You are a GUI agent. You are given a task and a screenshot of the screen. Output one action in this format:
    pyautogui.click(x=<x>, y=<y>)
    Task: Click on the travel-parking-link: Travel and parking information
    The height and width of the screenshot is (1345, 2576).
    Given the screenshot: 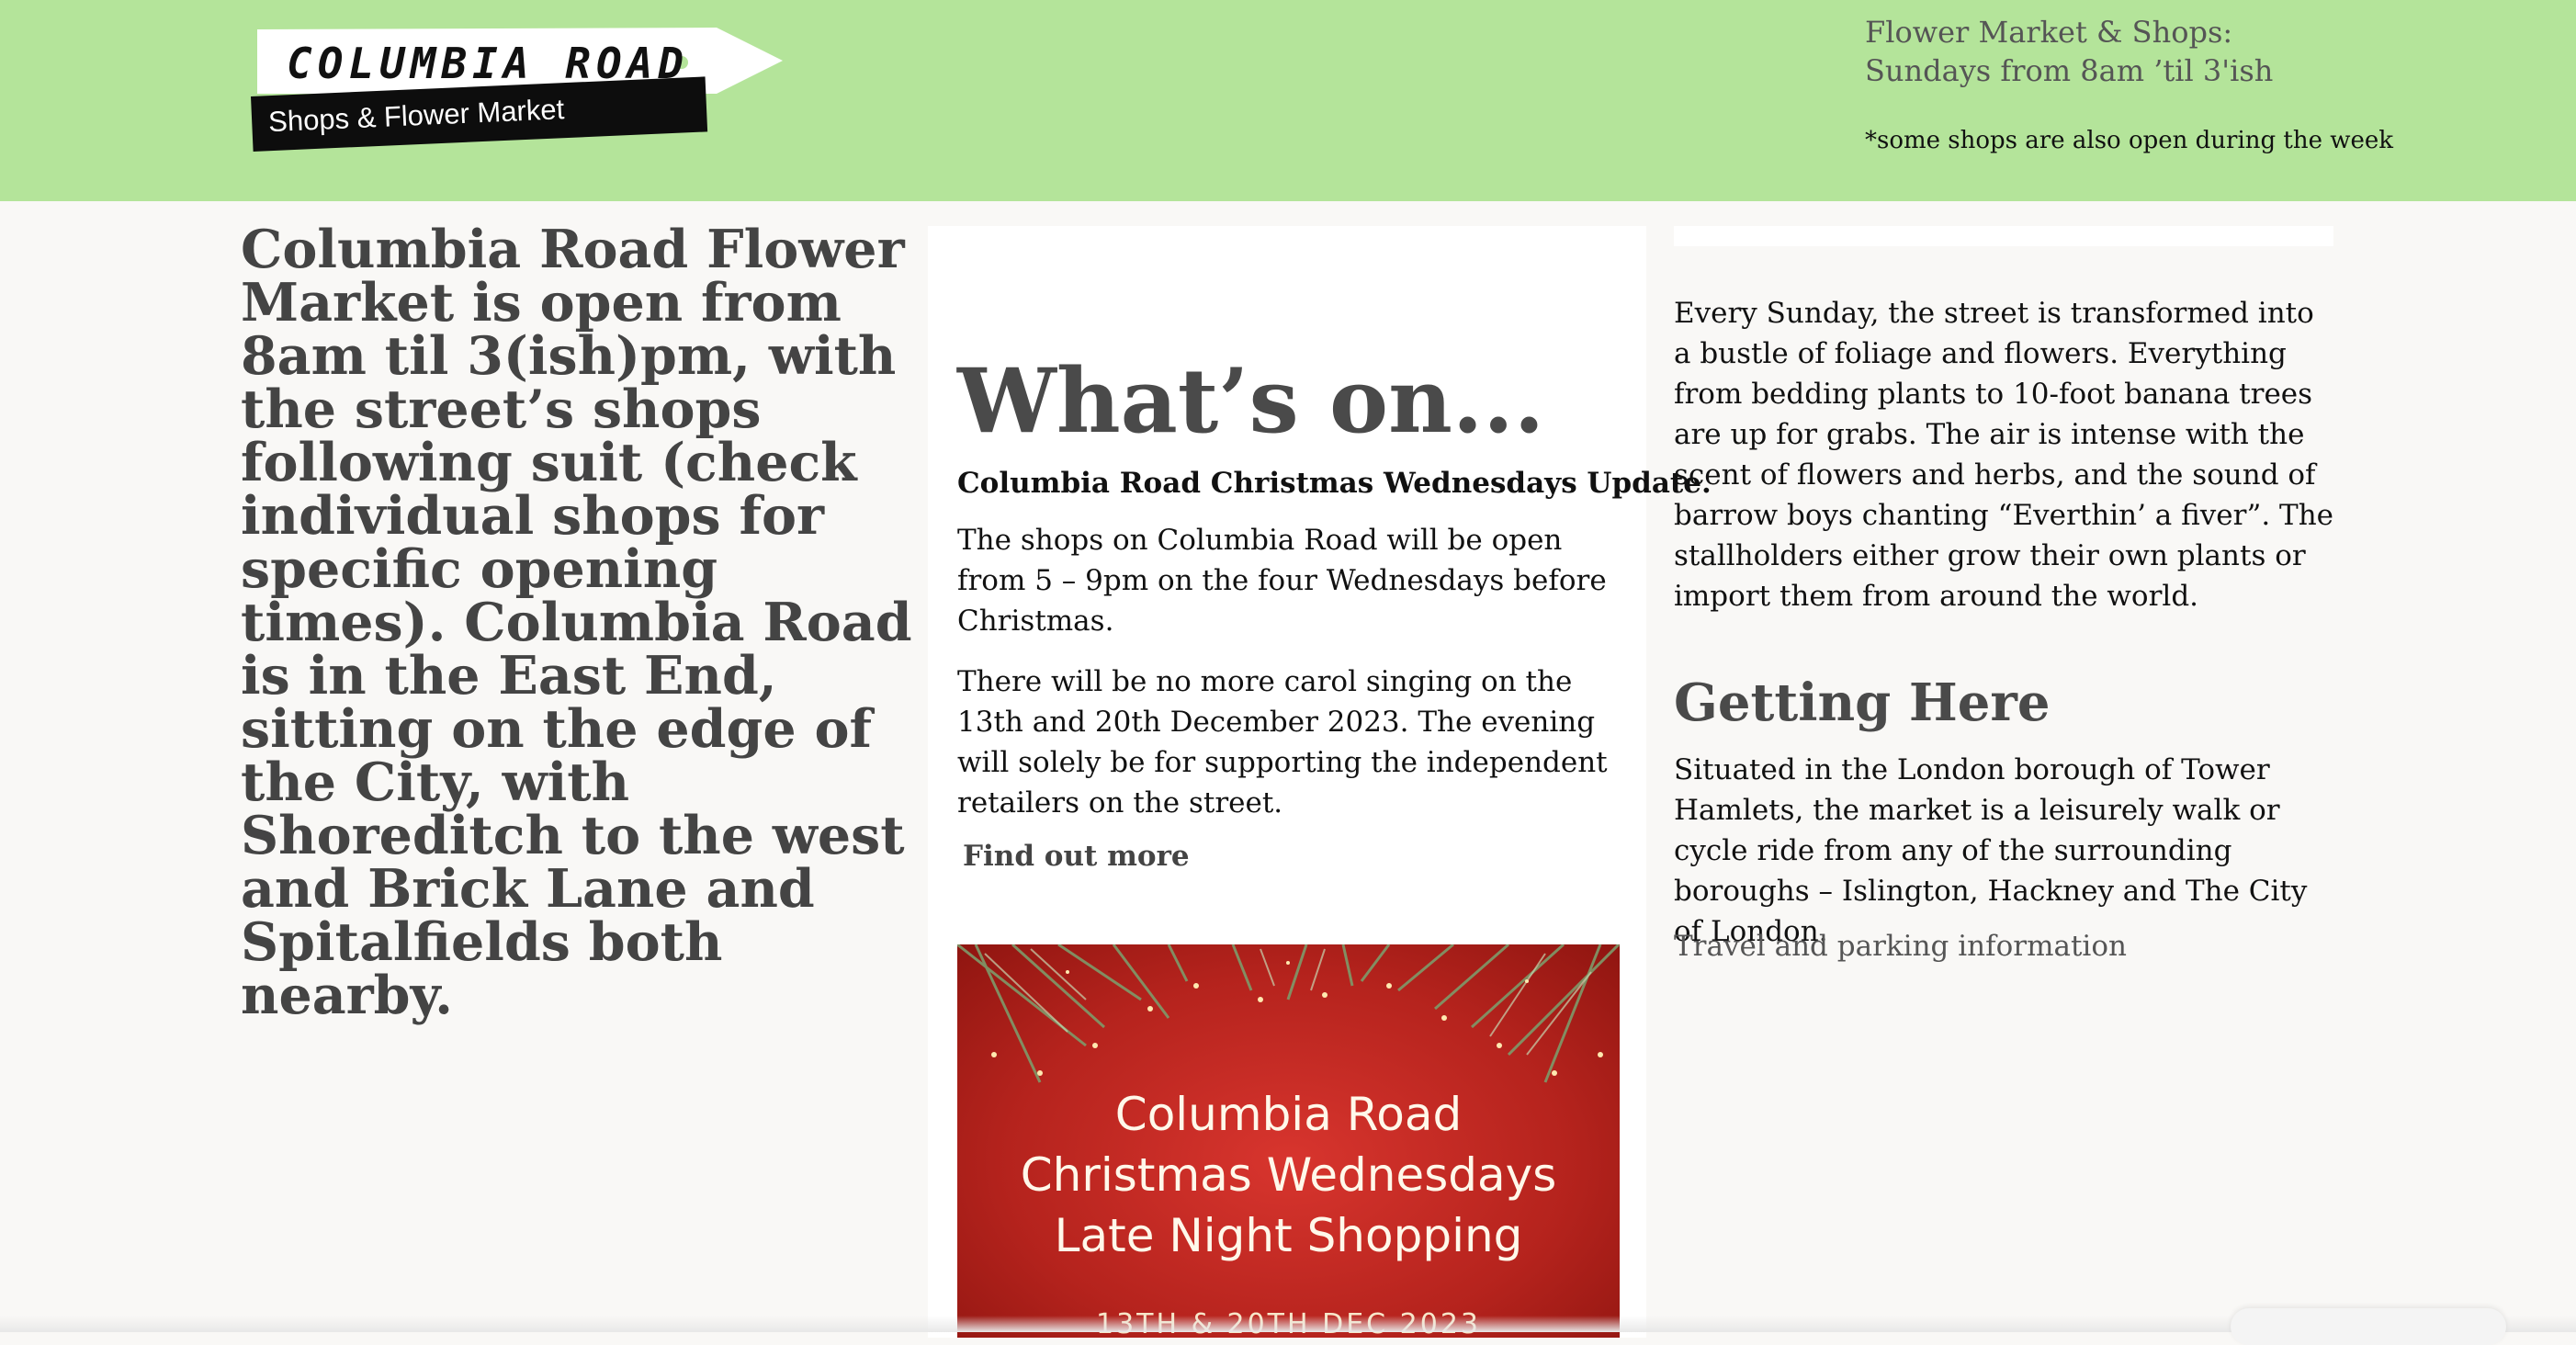 What is the action you would take?
    pyautogui.click(x=1900, y=946)
    